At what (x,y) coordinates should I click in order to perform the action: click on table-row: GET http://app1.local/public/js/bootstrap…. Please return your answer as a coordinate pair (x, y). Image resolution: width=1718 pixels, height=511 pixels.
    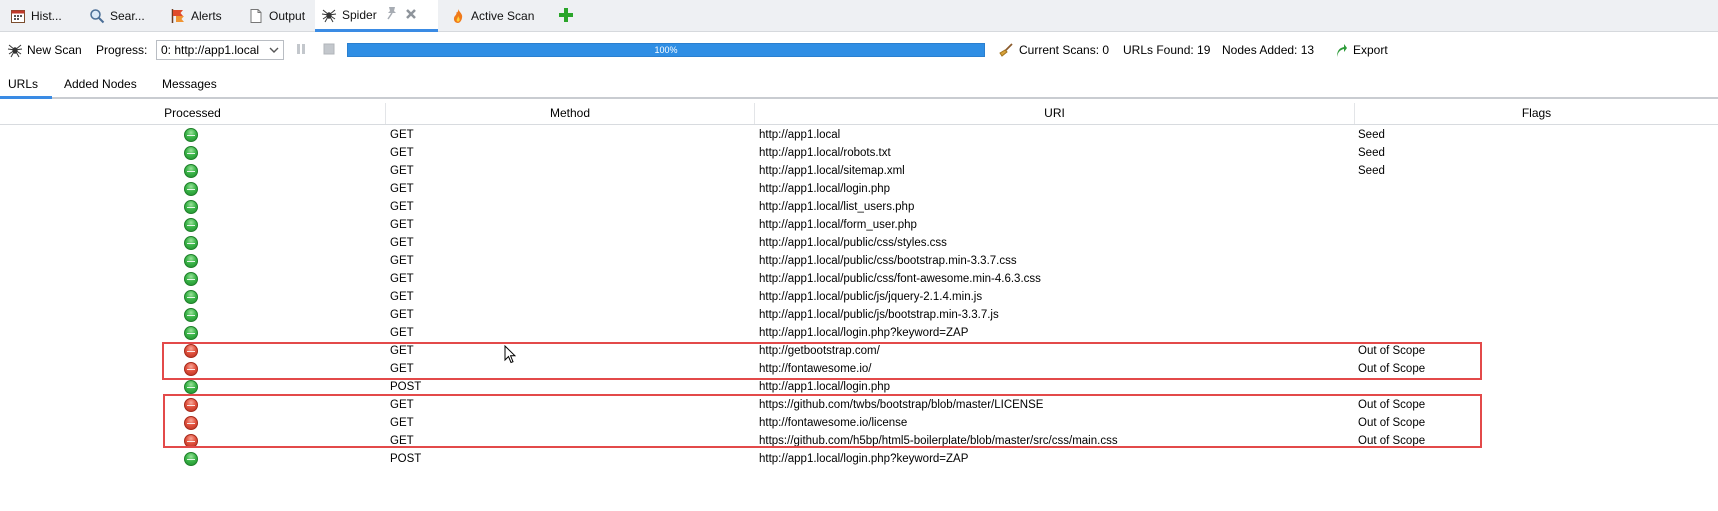
    Looking at the image, I should click on (859, 315).